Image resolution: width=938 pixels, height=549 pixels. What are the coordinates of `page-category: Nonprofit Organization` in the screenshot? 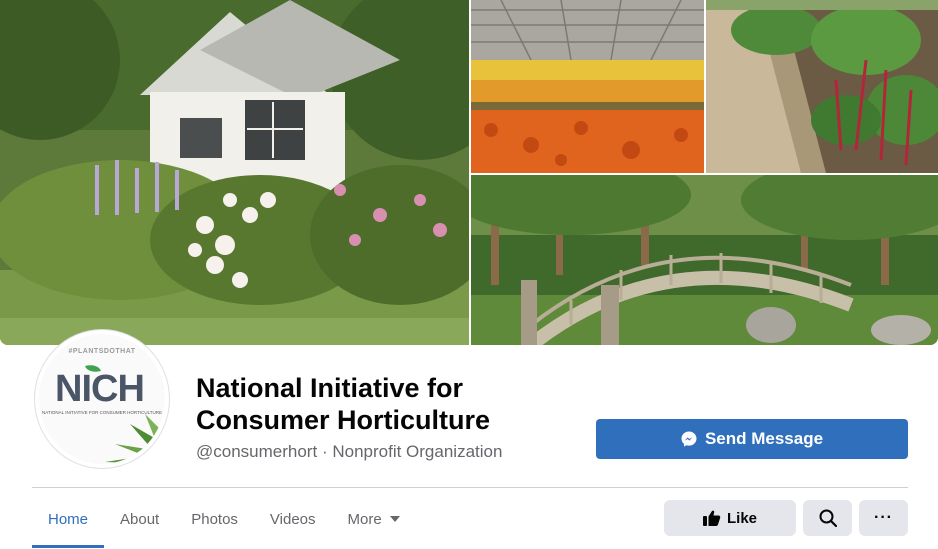 It's located at (417, 451).